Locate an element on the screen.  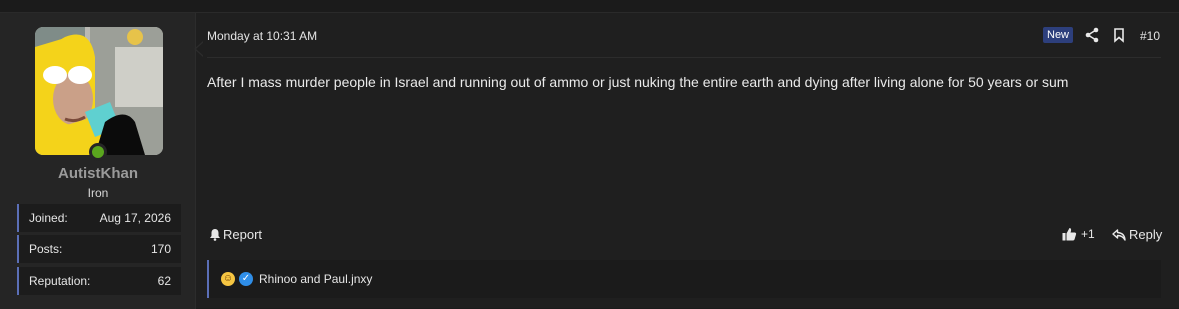
stat-label: Joined: is located at coordinates (48, 218).